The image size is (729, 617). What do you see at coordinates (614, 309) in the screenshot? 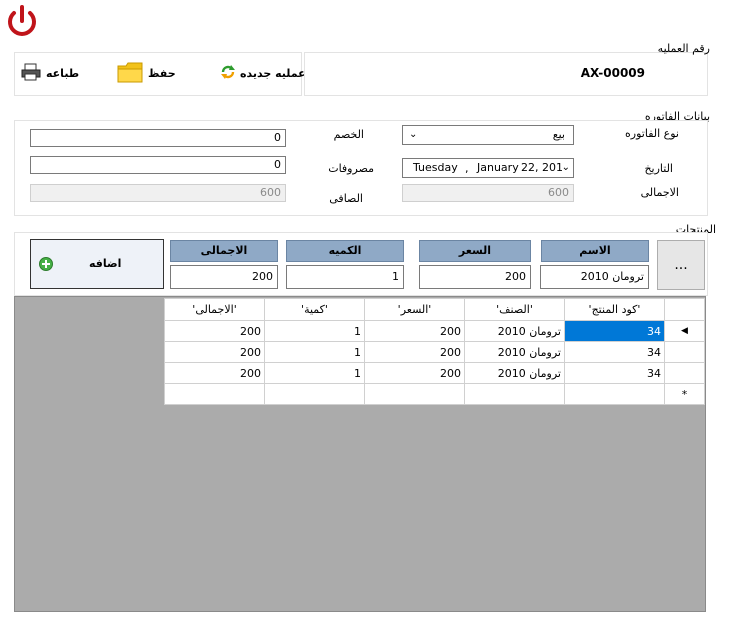
I see `grid-col-code: 'كود المنتج'` at bounding box center [614, 309].